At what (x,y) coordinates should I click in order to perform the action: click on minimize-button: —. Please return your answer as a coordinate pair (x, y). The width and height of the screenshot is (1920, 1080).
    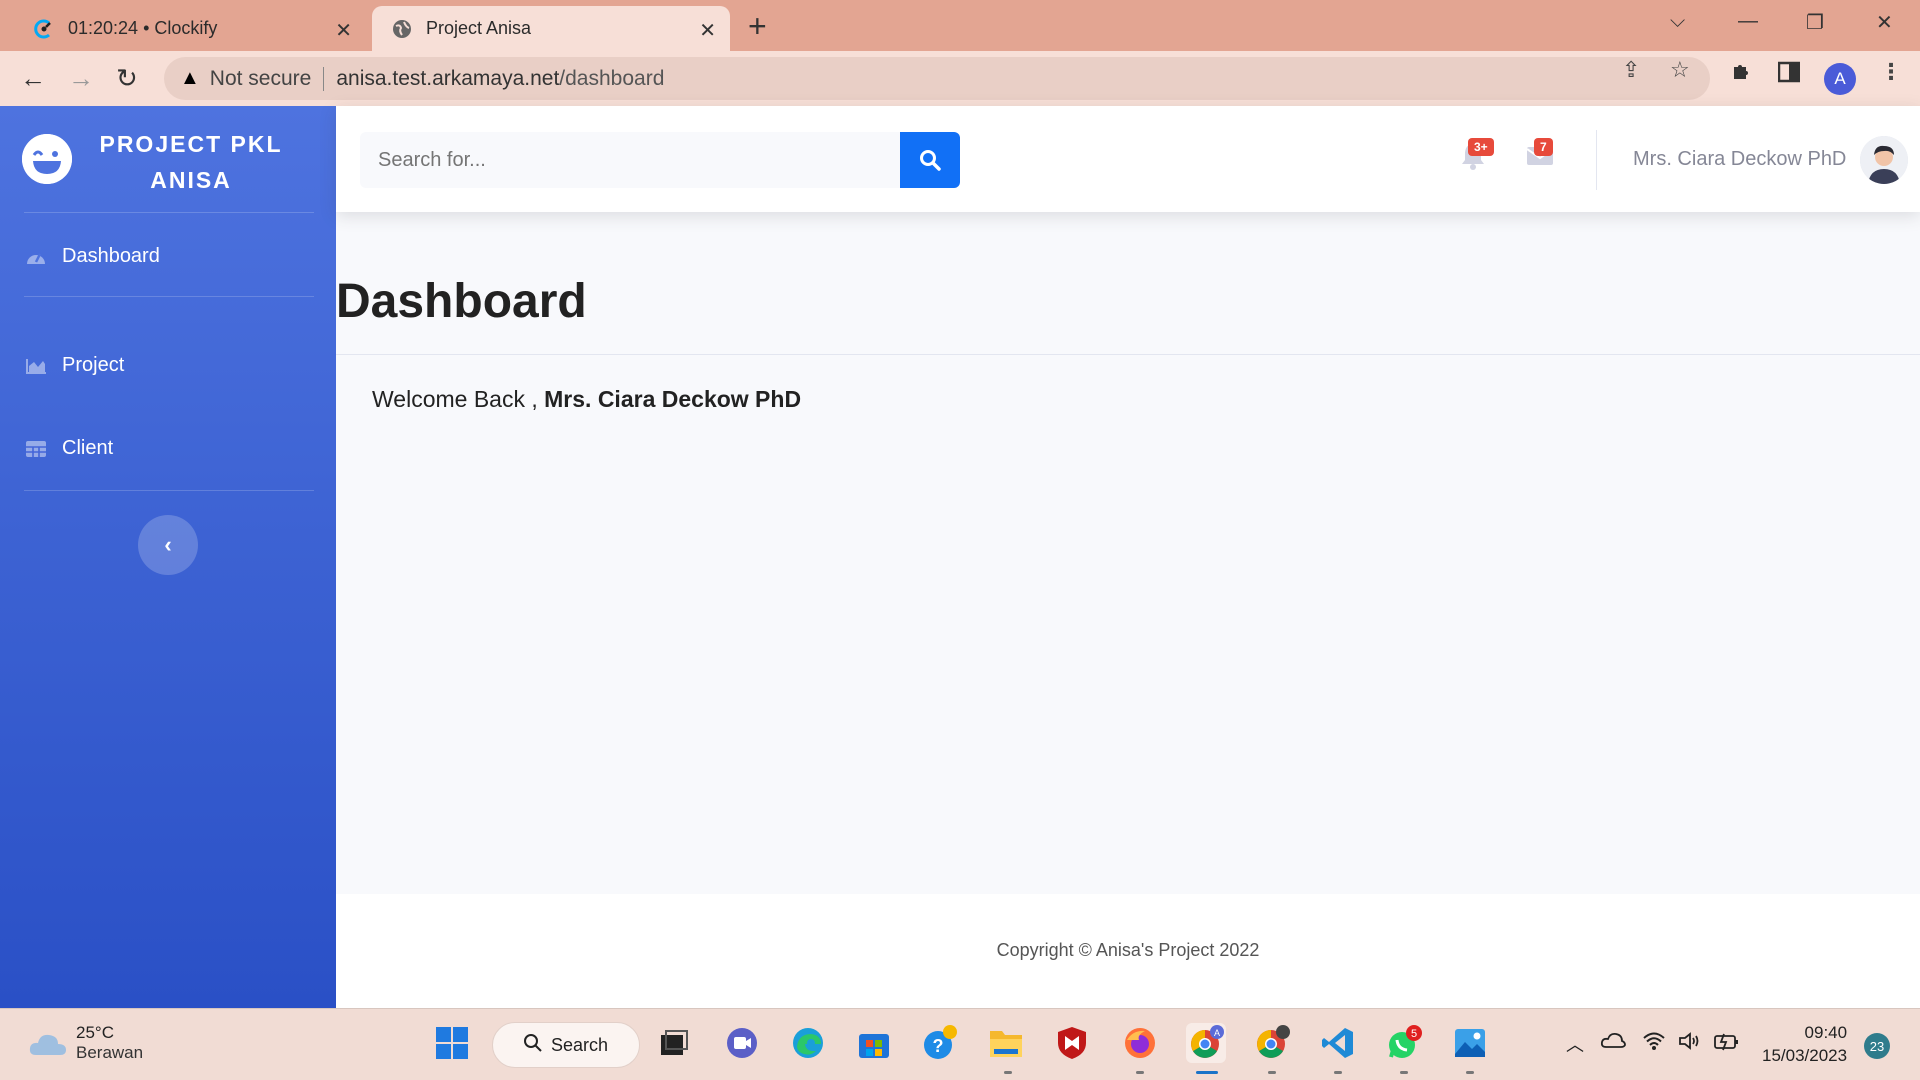
    Looking at the image, I should click on (1748, 21).